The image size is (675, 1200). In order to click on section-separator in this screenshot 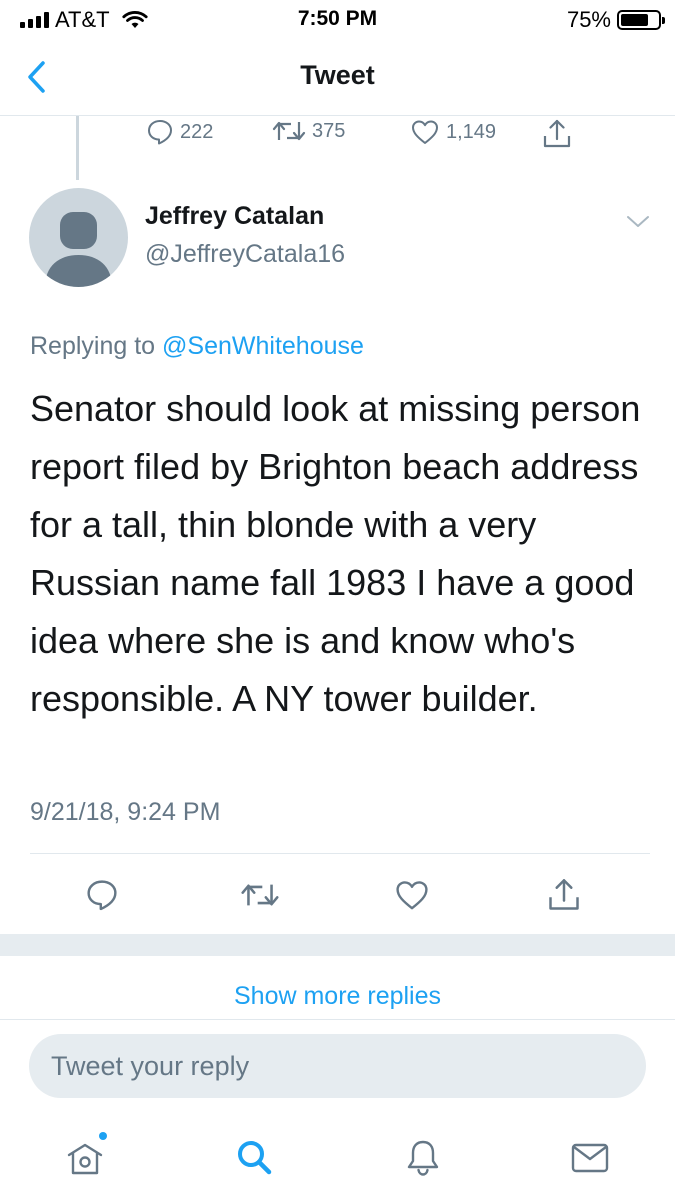, I will do `click(337, 945)`.